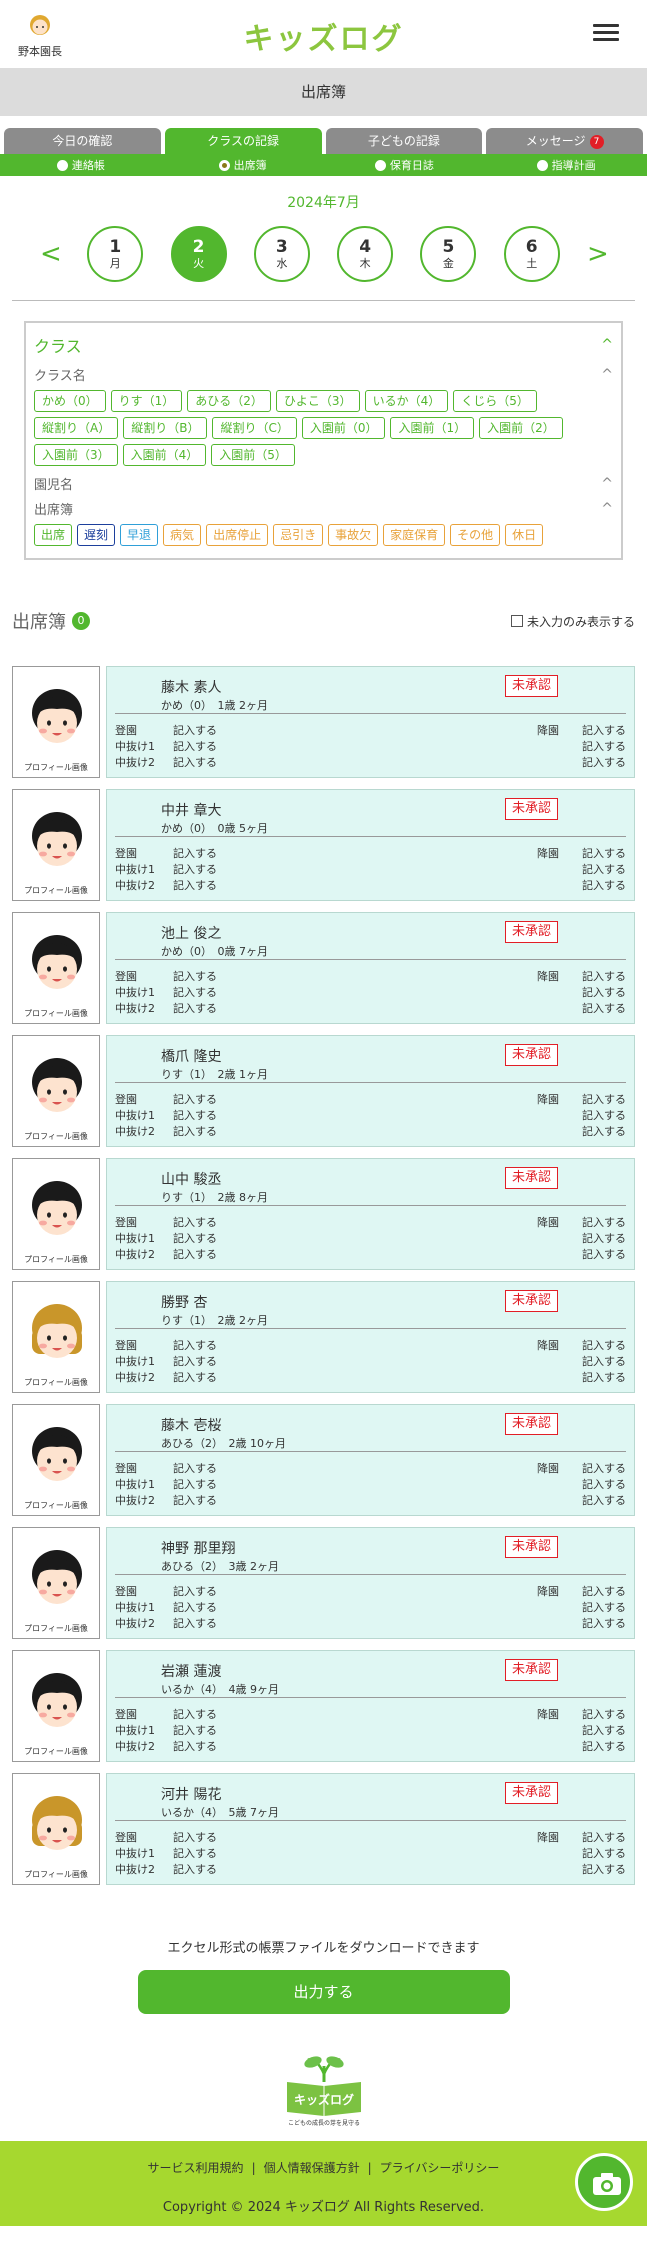  What do you see at coordinates (196, 2168) in the screenshot?
I see `terms-link: サービス利用規約` at bounding box center [196, 2168].